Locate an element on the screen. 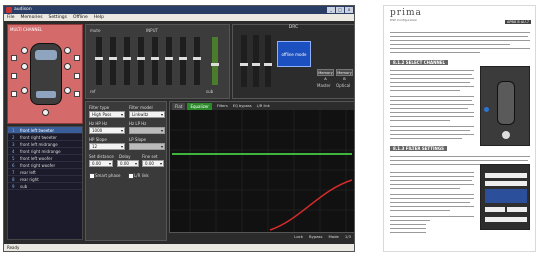 The image size is (540, 255). distance-input: 0.00 is located at coordinates (101, 163).